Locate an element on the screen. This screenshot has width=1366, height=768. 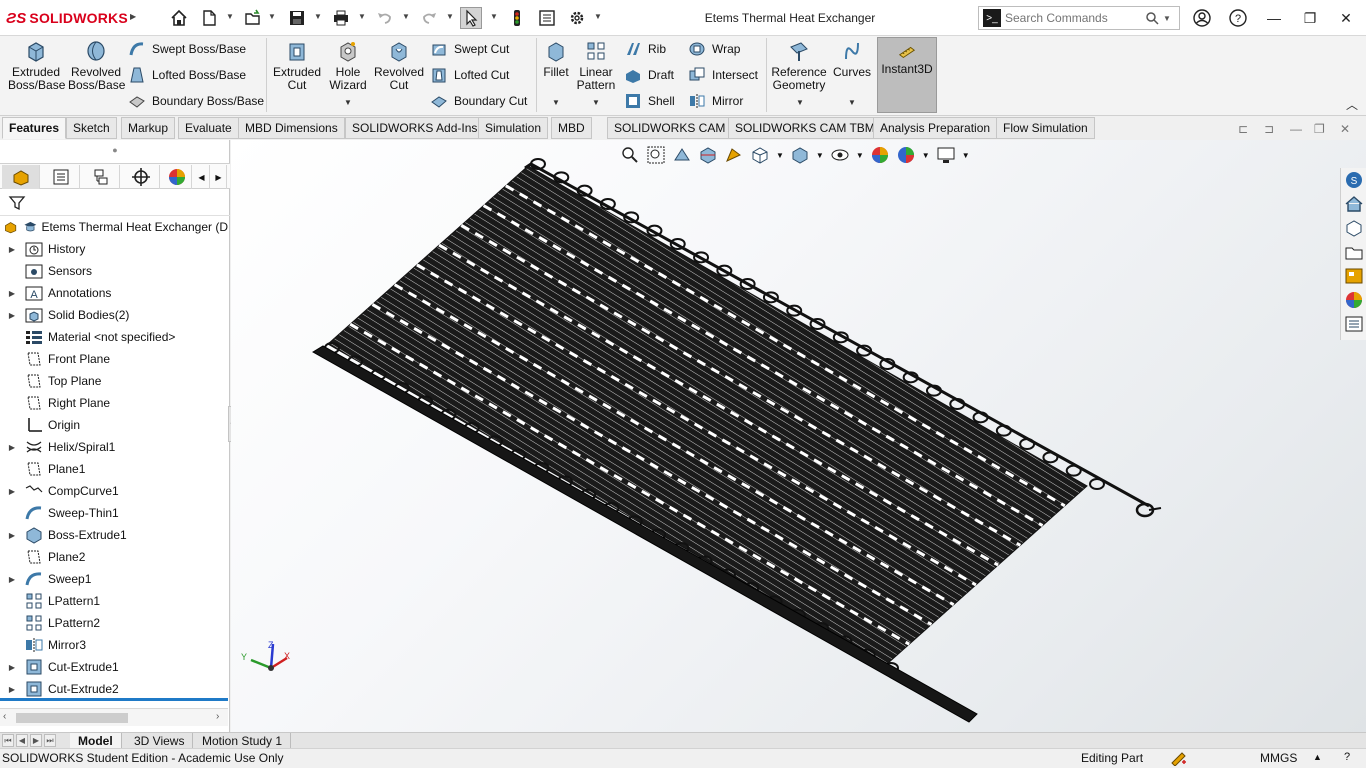
shell-button: Shell is located at coordinates (649, 101).